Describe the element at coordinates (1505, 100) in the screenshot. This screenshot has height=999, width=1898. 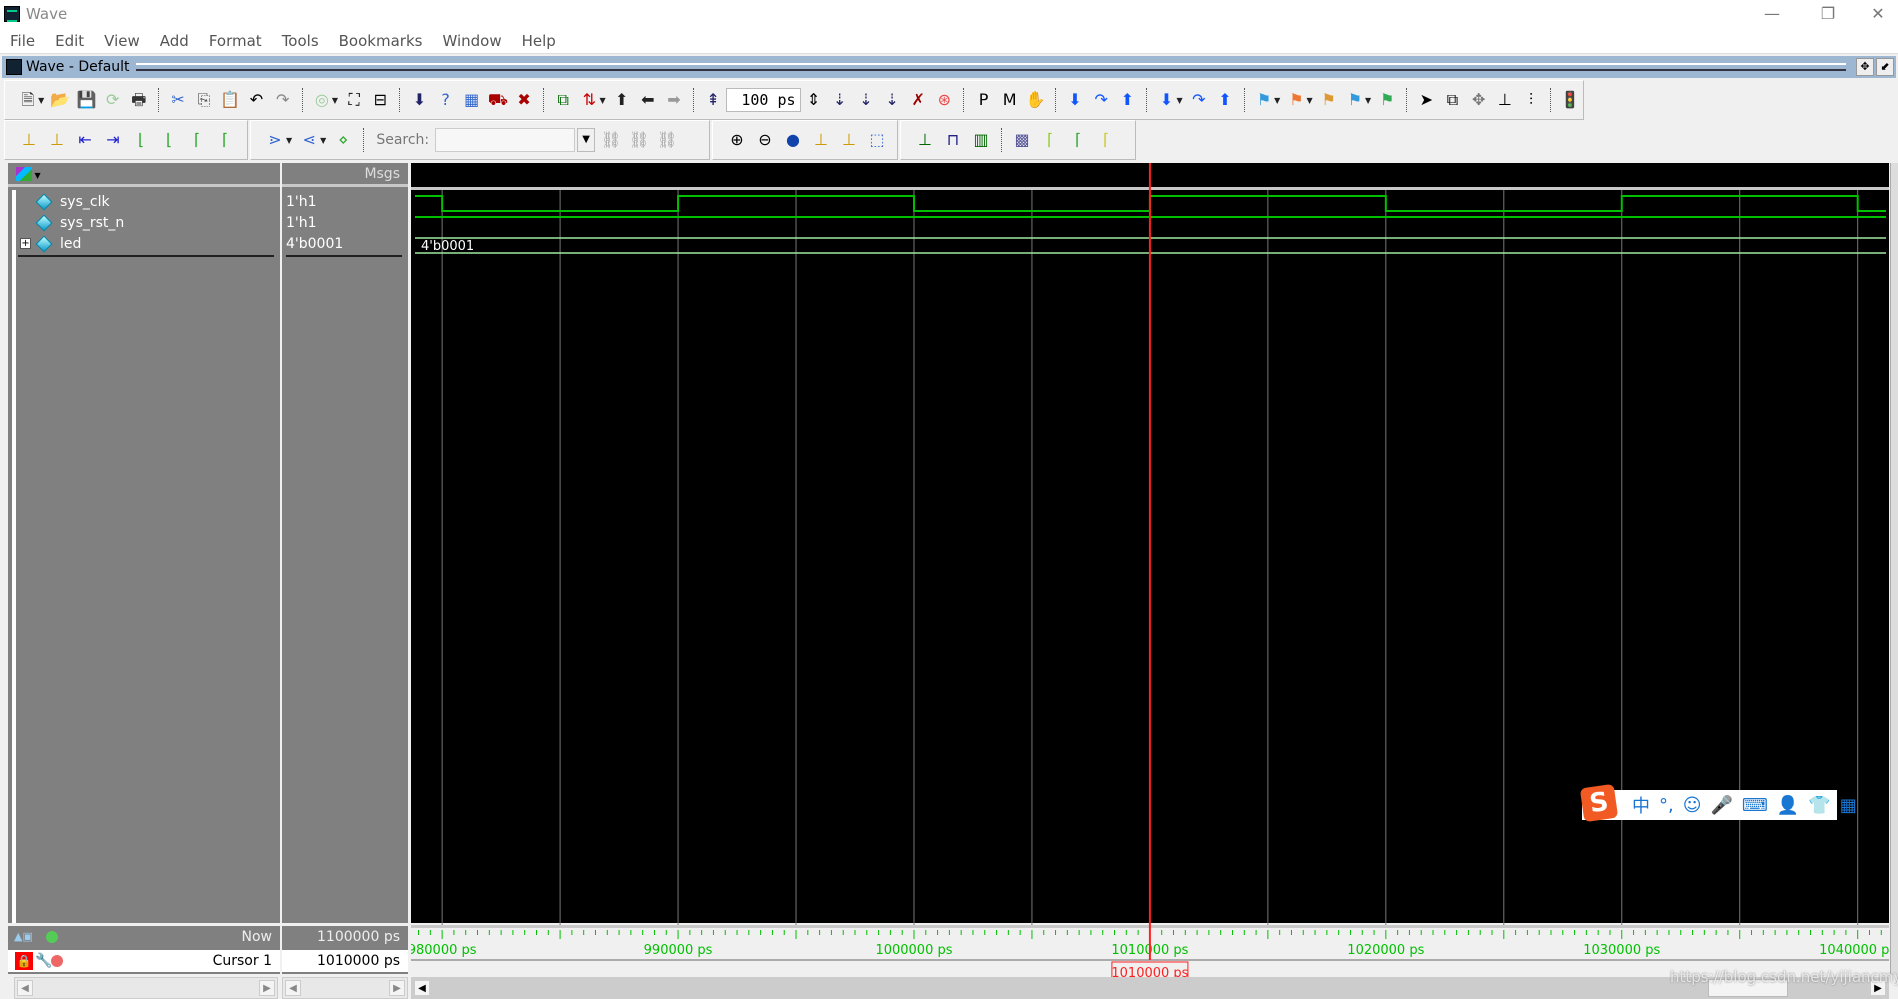
I see `cursor-mode-icon: ⊥` at that location.